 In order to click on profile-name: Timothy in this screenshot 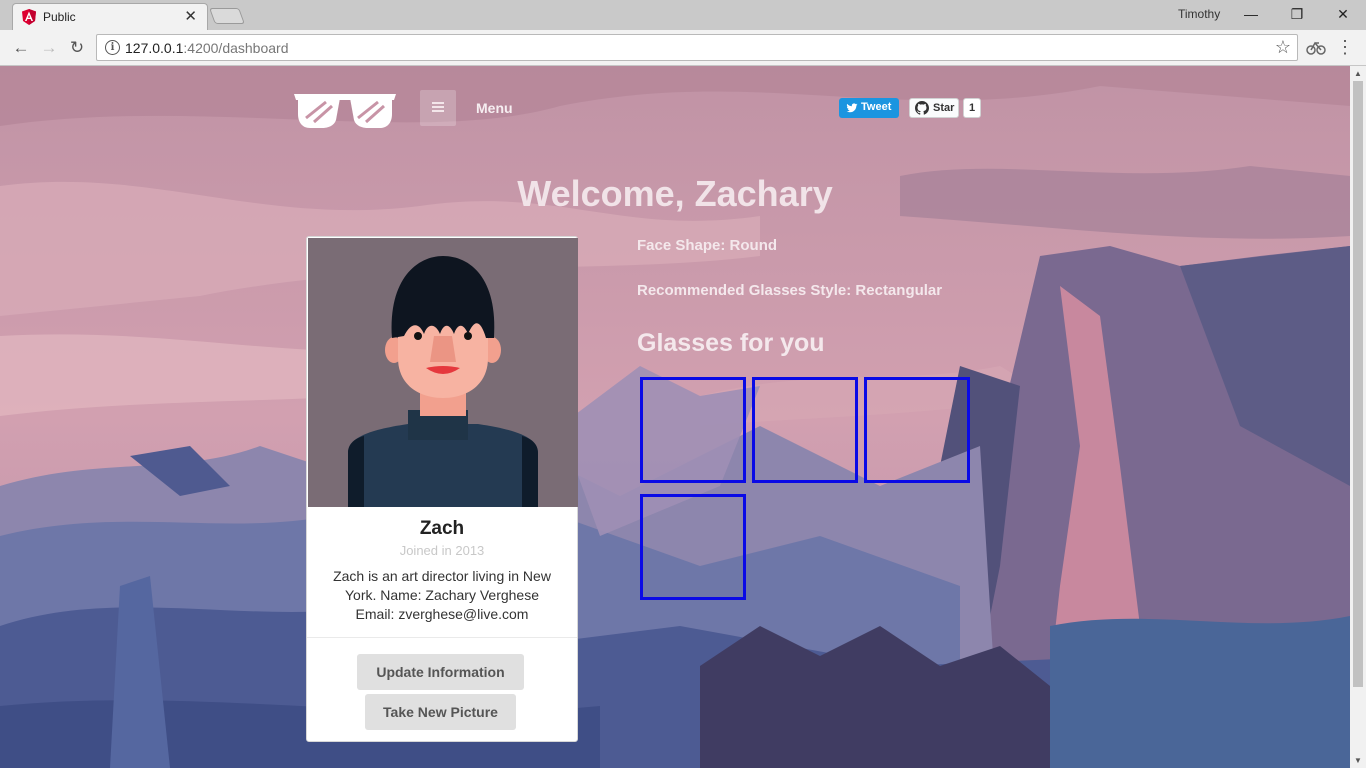, I will do `click(1199, 14)`.